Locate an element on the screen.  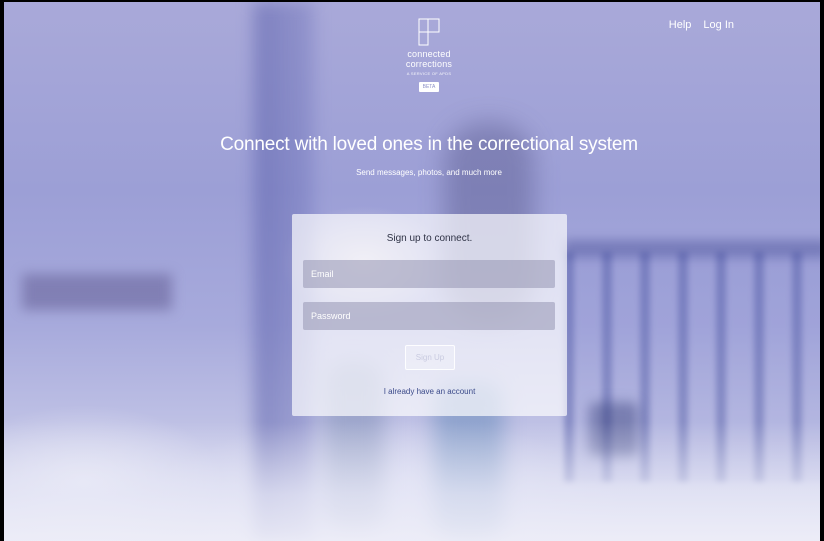
brand-name: connected corrections is located at coordinates (429, 59).